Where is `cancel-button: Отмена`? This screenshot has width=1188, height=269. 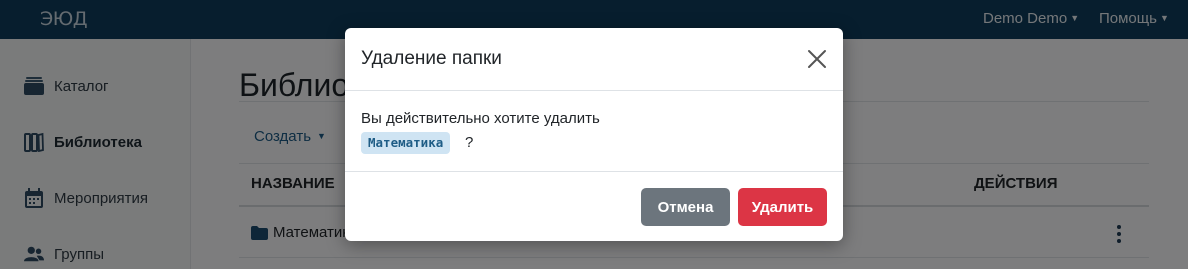
cancel-button: Отмена is located at coordinates (685, 207).